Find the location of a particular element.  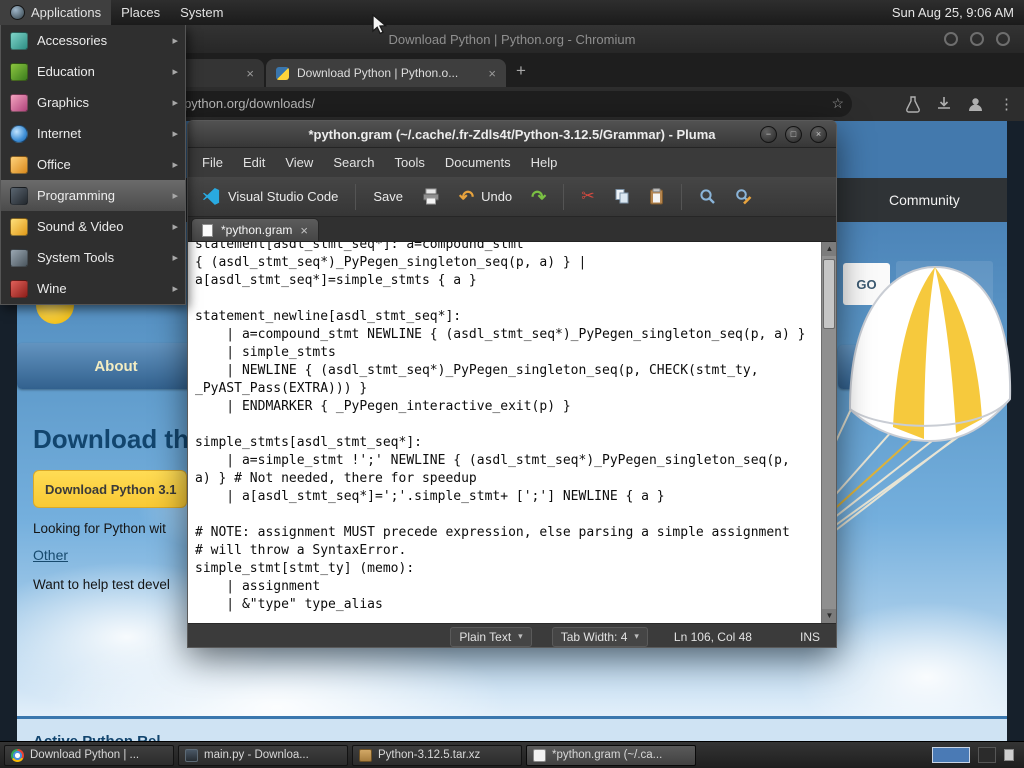

maximize-button: □ is located at coordinates (793, 134).